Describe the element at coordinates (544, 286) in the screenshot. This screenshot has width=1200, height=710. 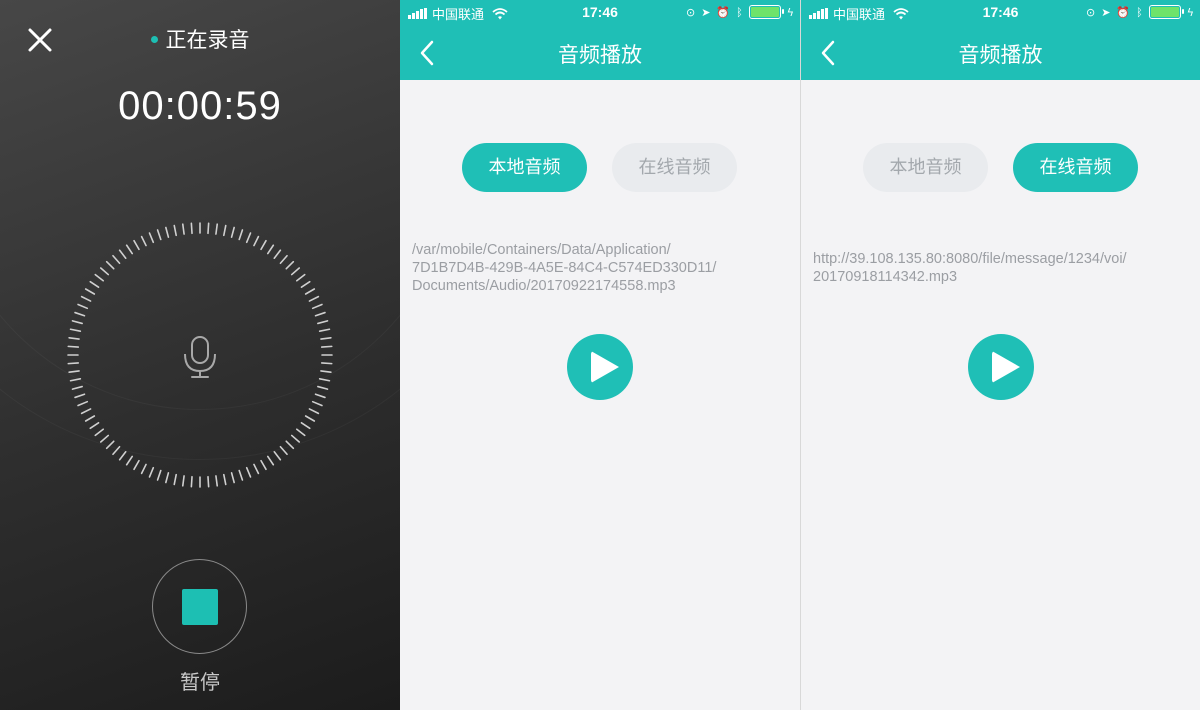
I see `path-line: Documents/Audio/20170922174558.mp3` at that location.